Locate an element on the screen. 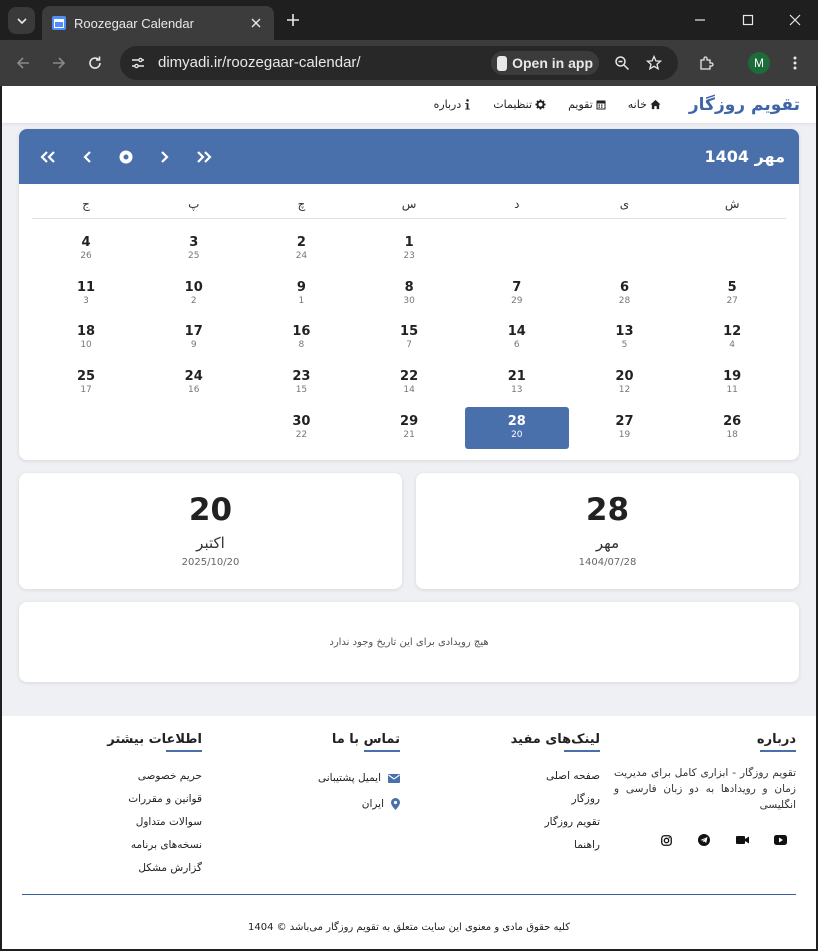 Image resolution: width=818 pixels, height=951 pixels. more-menu-icon is located at coordinates (795, 63).